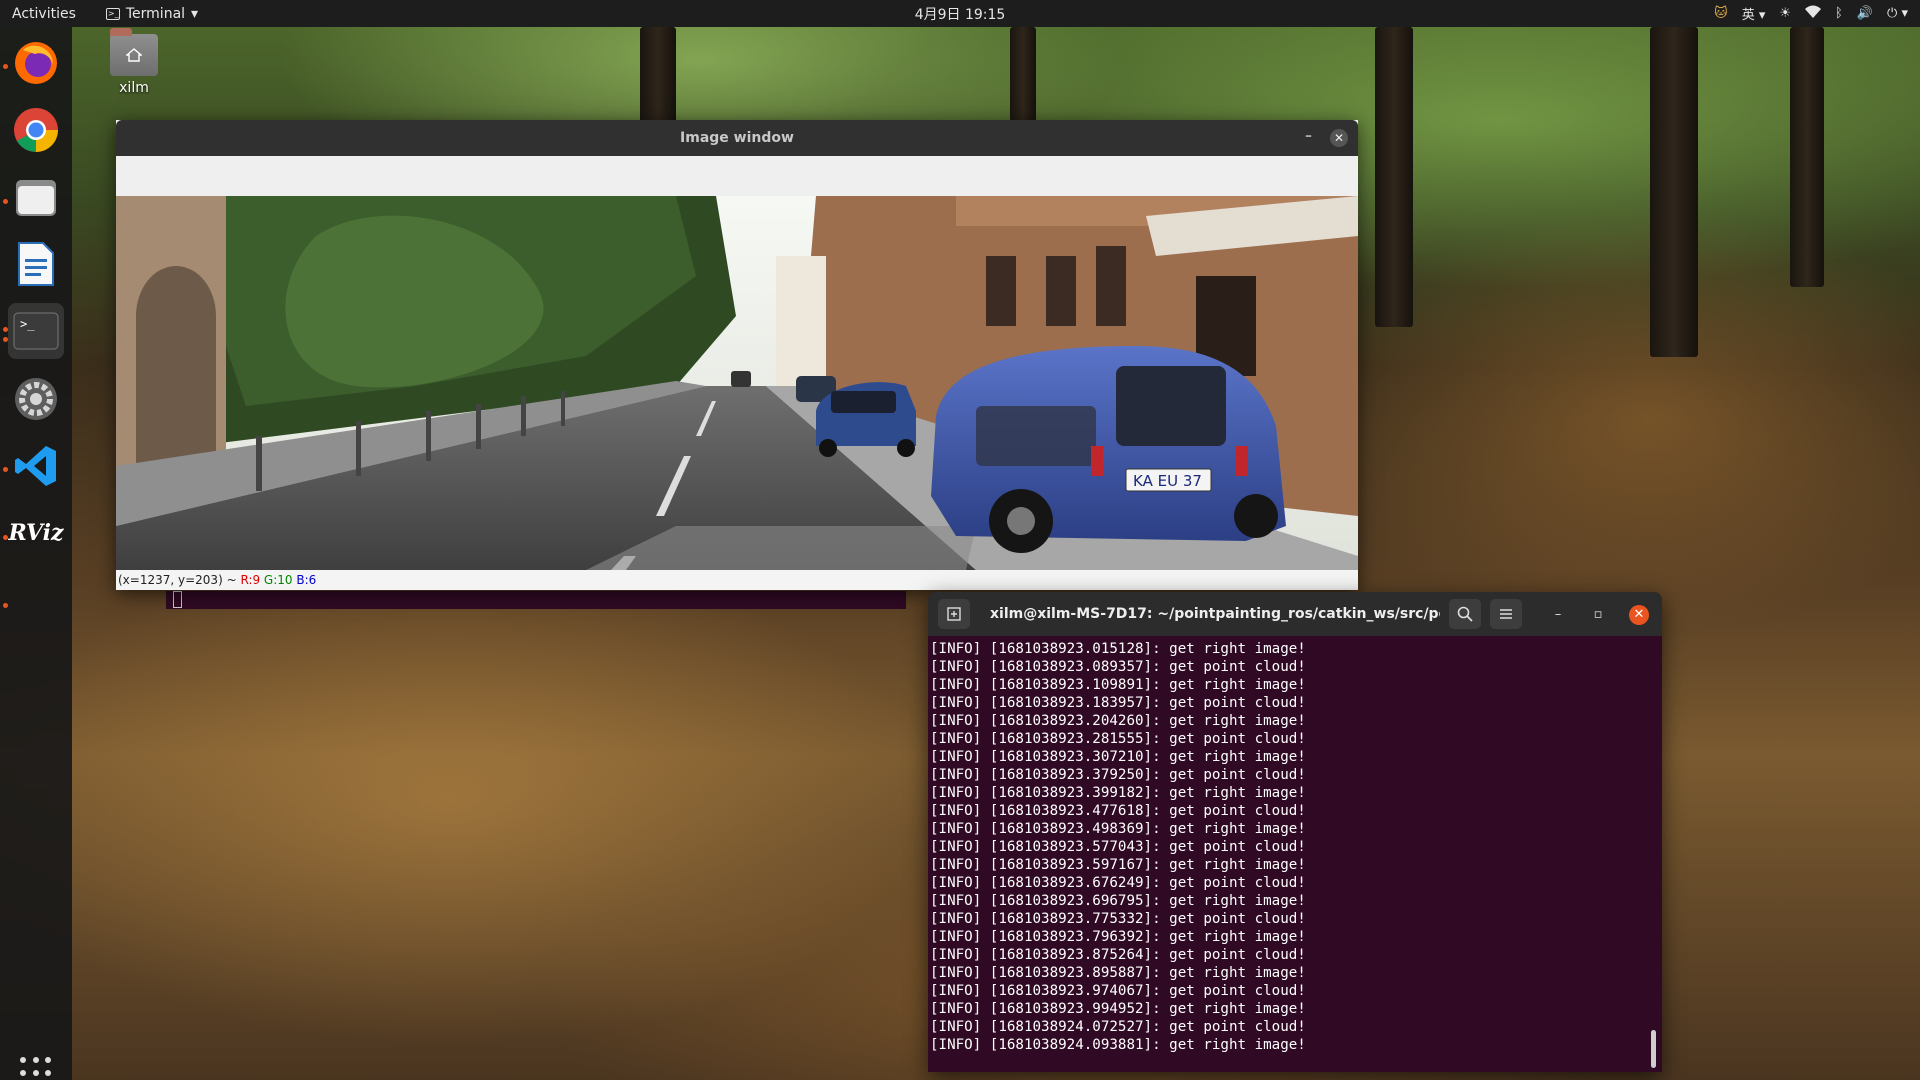 The image size is (1920, 1080). Describe the element at coordinates (134, 88) in the screenshot. I see `folder-label: xilm` at that location.